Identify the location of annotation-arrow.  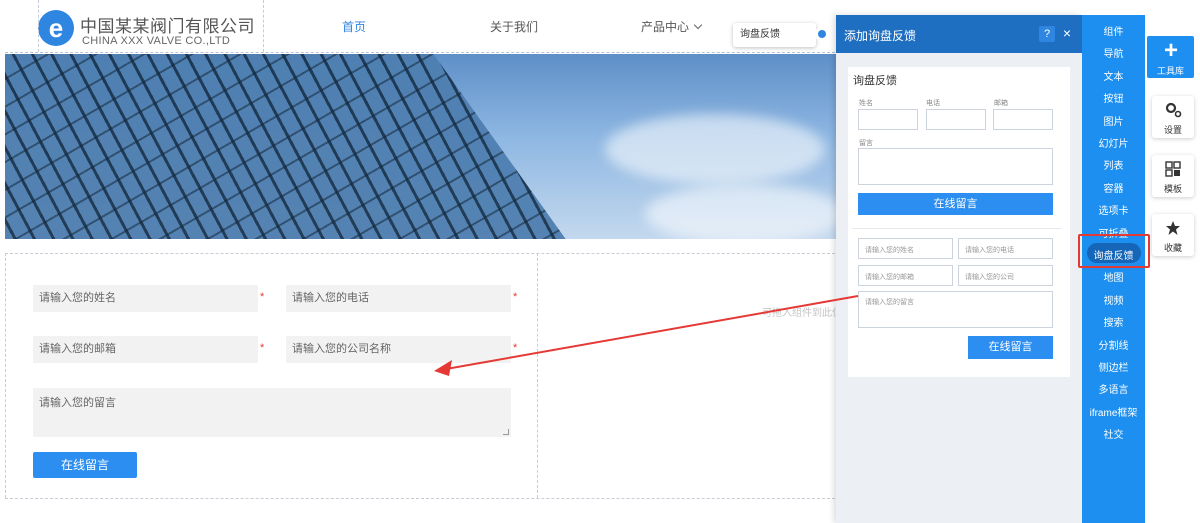
(646, 335).